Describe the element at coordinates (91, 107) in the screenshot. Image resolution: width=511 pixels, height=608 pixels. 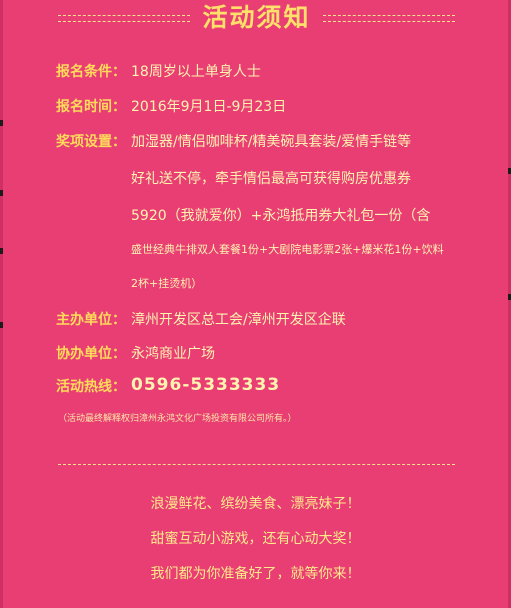
I see `time-label: 报名时间：` at that location.